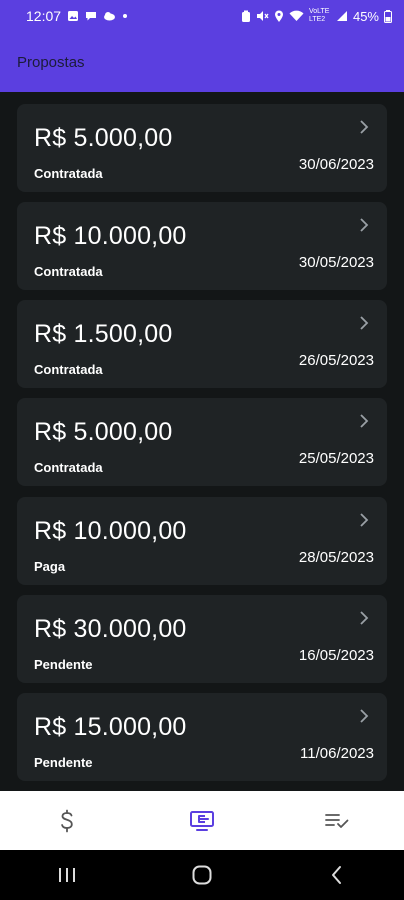 Image resolution: width=404 pixels, height=900 pixels. Describe the element at coordinates (103, 334) in the screenshot. I see `proposal-amount: R$ 1.500,00` at that location.